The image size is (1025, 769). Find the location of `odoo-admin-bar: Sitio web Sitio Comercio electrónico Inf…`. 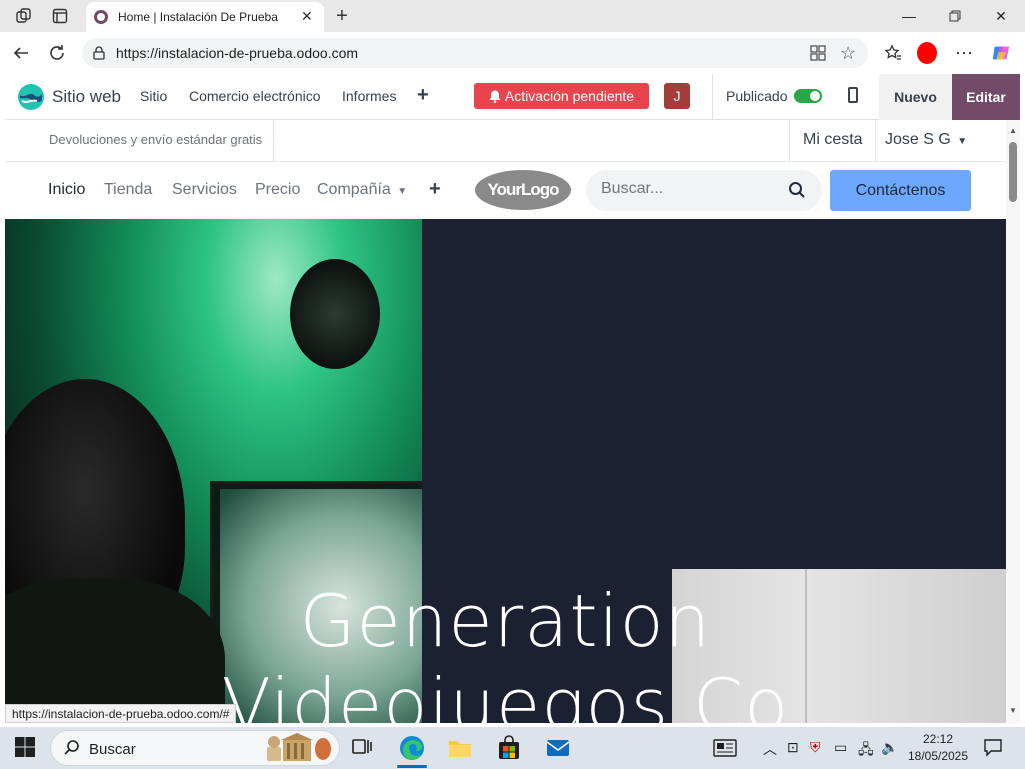

odoo-admin-bar: Sitio web Sitio Comercio electrónico Inf… is located at coordinates (512, 97).